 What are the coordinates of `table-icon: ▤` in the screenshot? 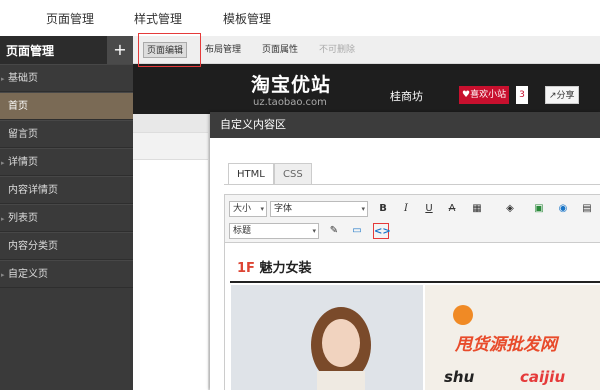 It's located at (587, 209).